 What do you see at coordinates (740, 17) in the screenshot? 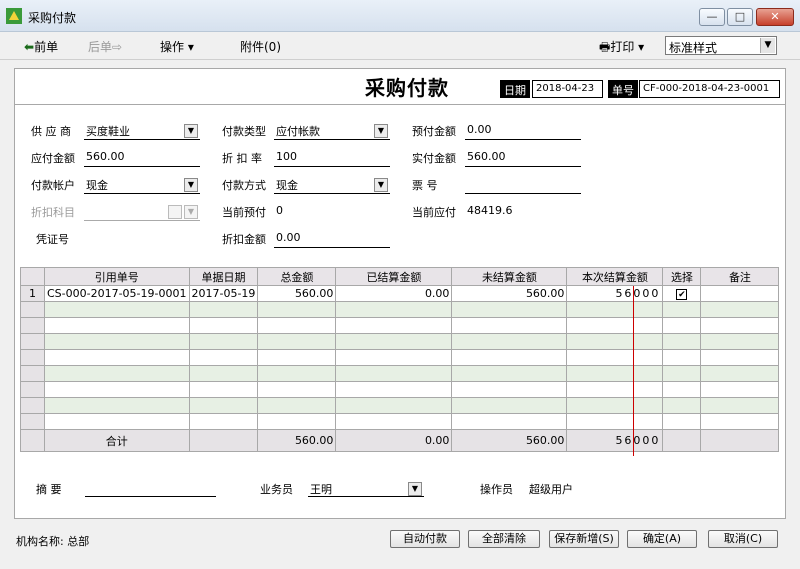
I see `maximize-button: □` at bounding box center [740, 17].